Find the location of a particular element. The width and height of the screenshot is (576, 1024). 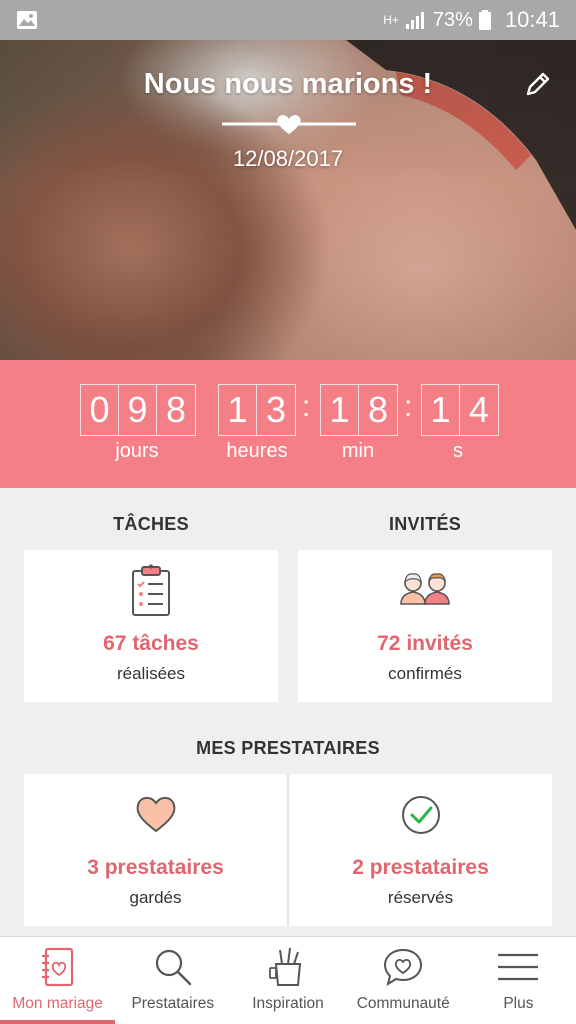

check-circle-icon is located at coordinates (420, 815).